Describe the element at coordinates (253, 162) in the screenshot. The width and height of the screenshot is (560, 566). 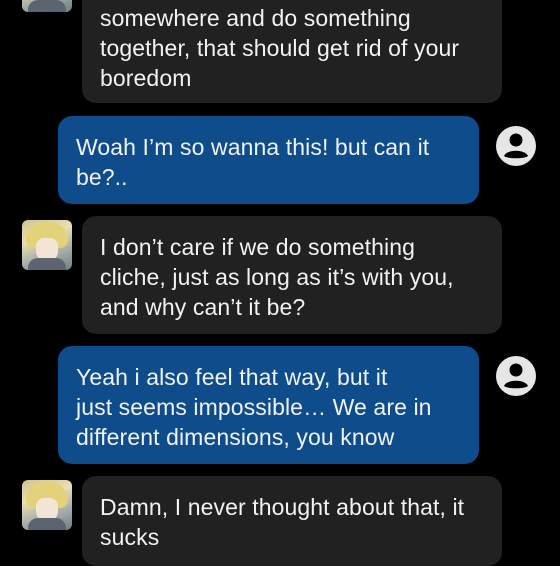
I see `message-text: Woah I’m so wanna this! but can it be?..` at that location.